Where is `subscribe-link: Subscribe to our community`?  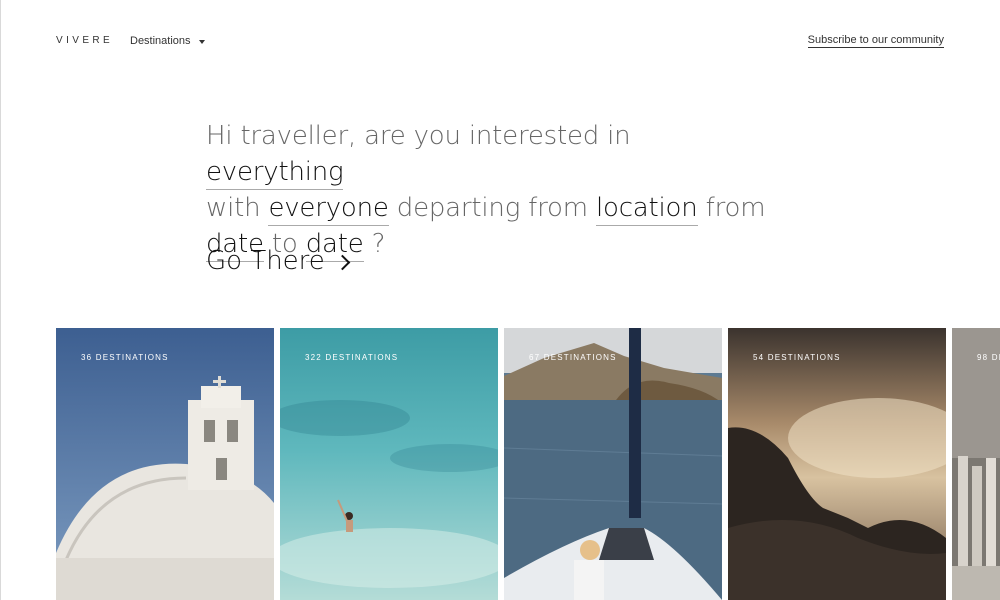
subscribe-link: Subscribe to our community is located at coordinates (875, 41).